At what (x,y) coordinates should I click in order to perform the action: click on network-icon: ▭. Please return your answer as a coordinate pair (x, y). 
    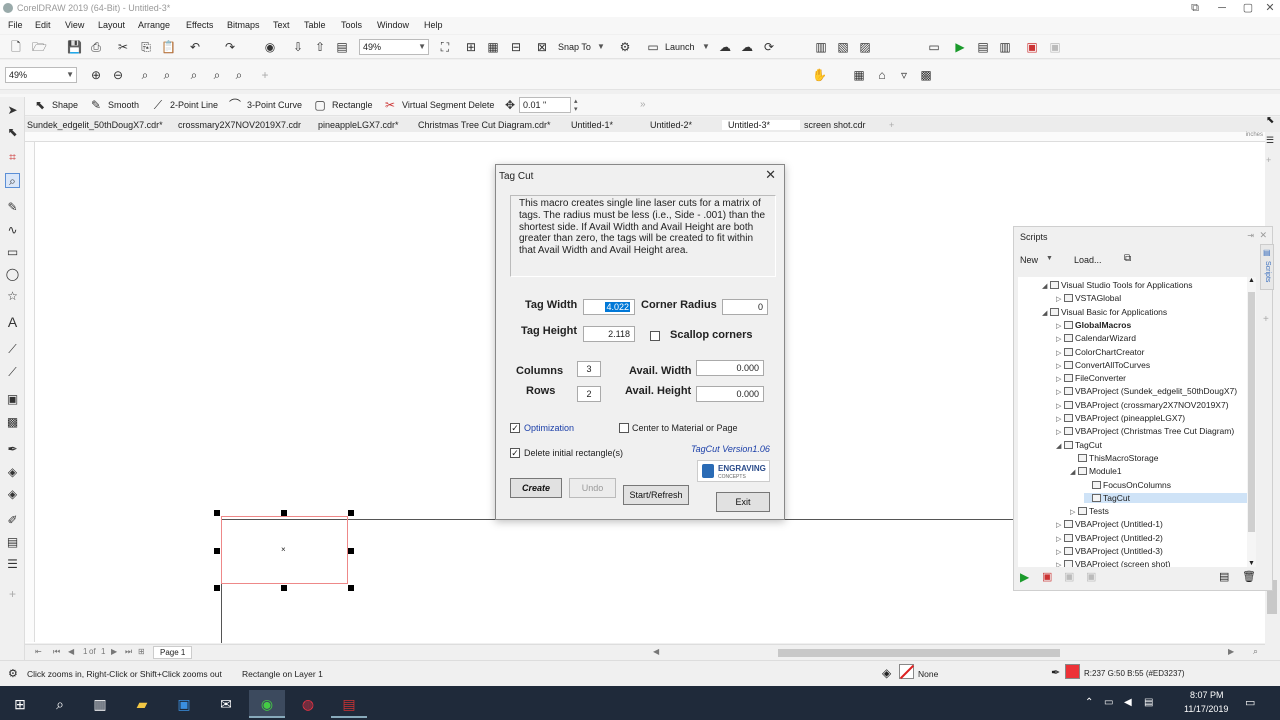
    Looking at the image, I should click on (1108, 702).